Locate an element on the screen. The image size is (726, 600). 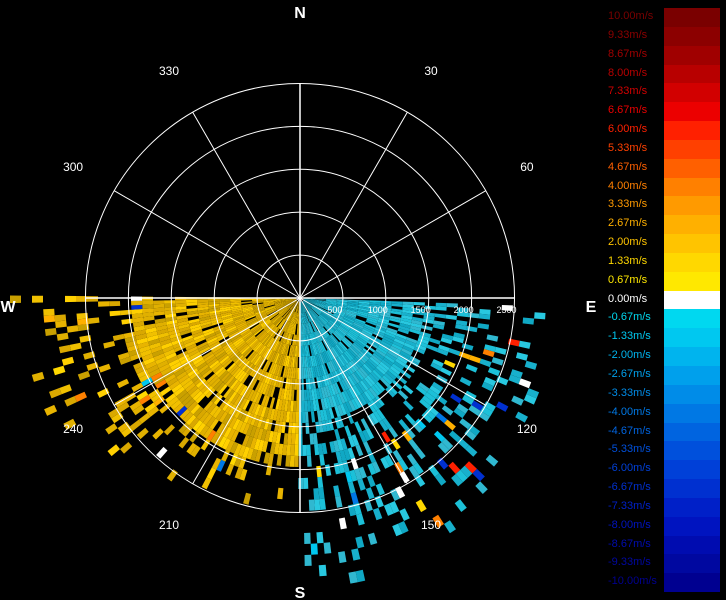
azimuth-label: 240 is located at coordinates (73, 429).